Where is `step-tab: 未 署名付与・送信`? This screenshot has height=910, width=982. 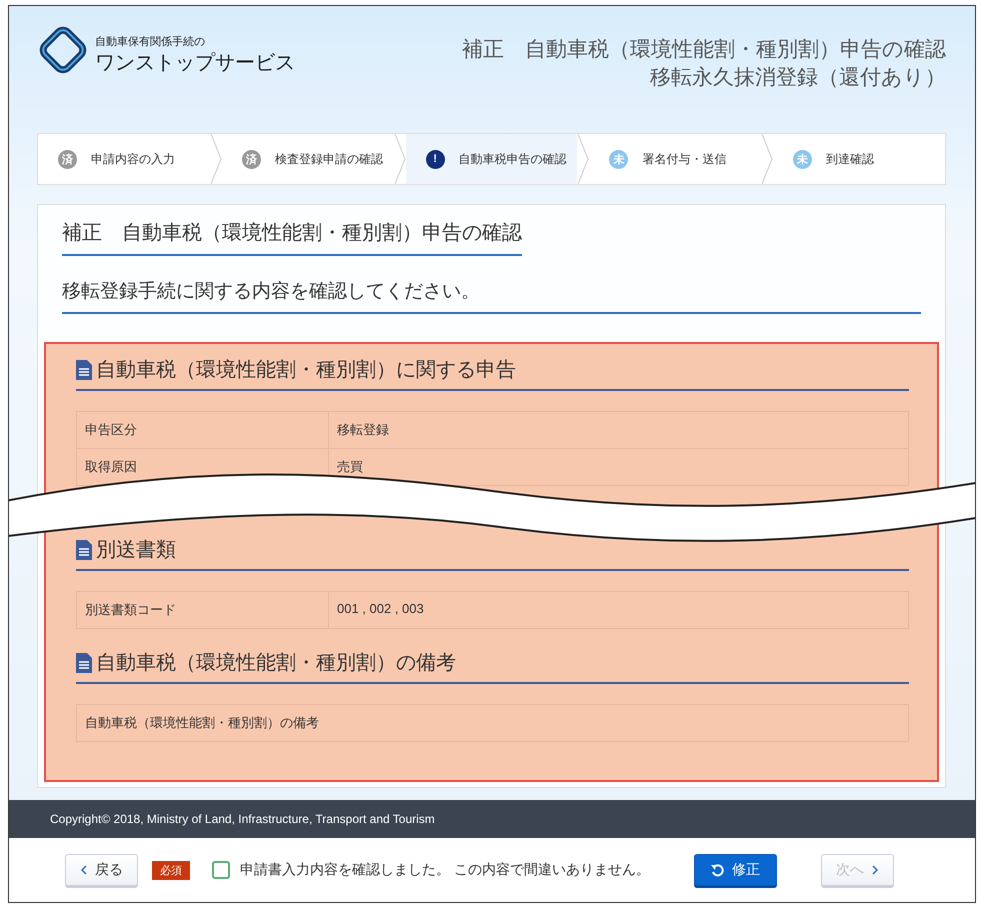
step-tab: 未 署名付与・送信 is located at coordinates (675, 159).